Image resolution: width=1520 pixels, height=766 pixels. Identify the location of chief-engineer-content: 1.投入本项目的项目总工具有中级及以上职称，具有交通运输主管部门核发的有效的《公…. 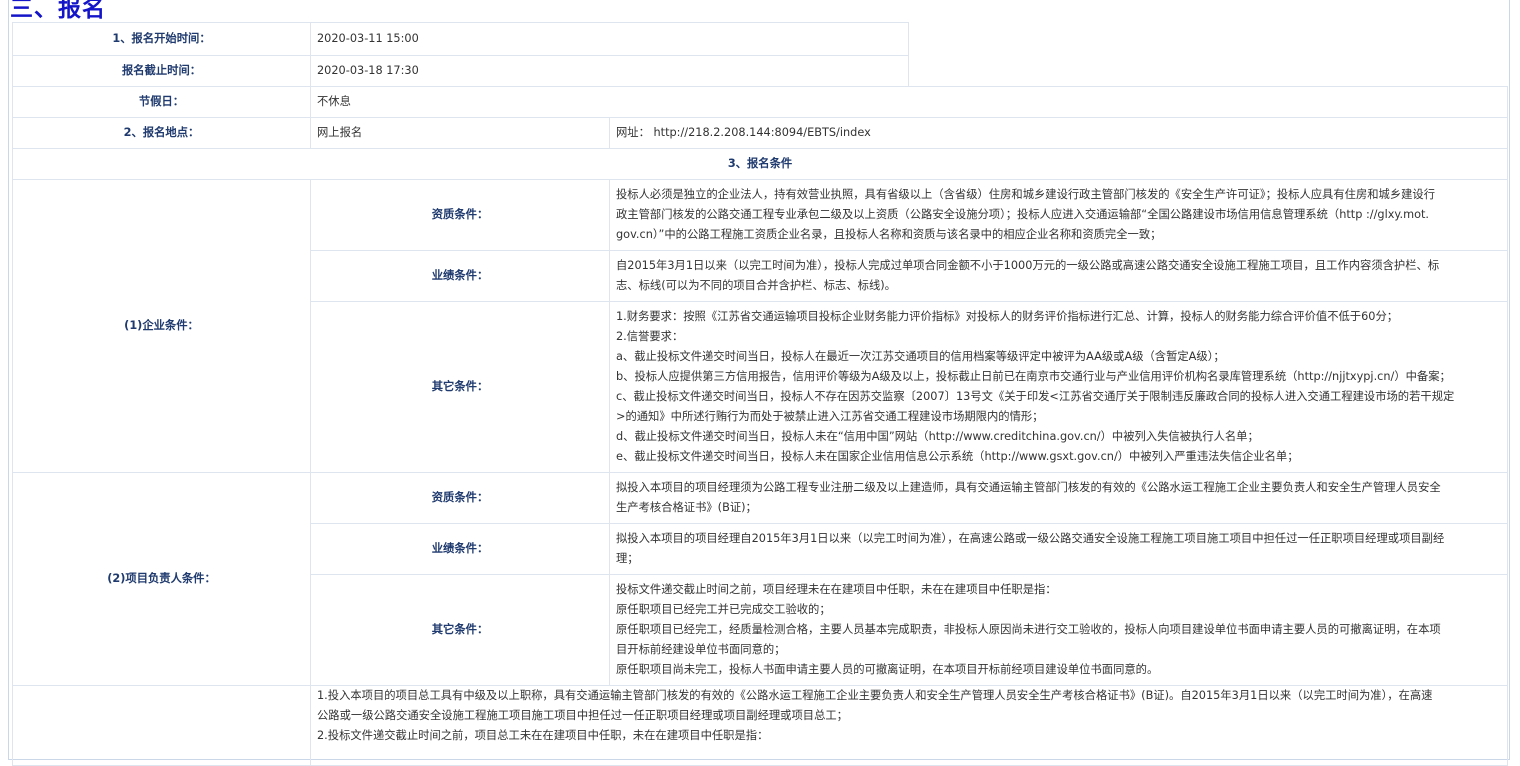
(909, 725).